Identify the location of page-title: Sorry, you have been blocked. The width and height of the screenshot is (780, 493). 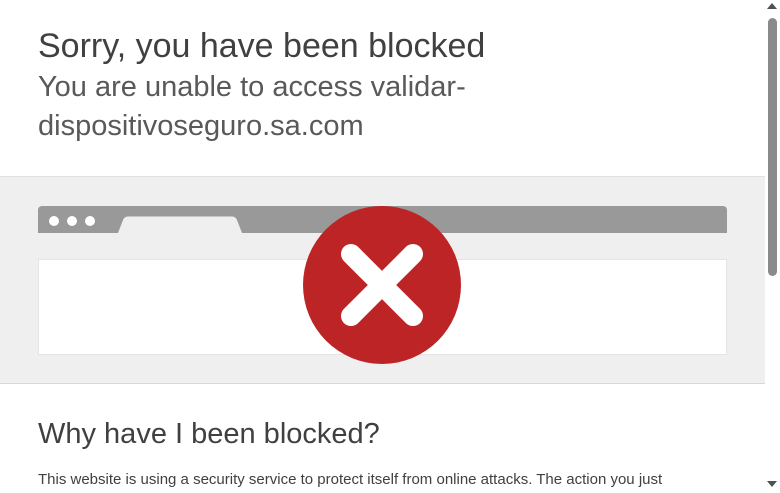
(262, 46).